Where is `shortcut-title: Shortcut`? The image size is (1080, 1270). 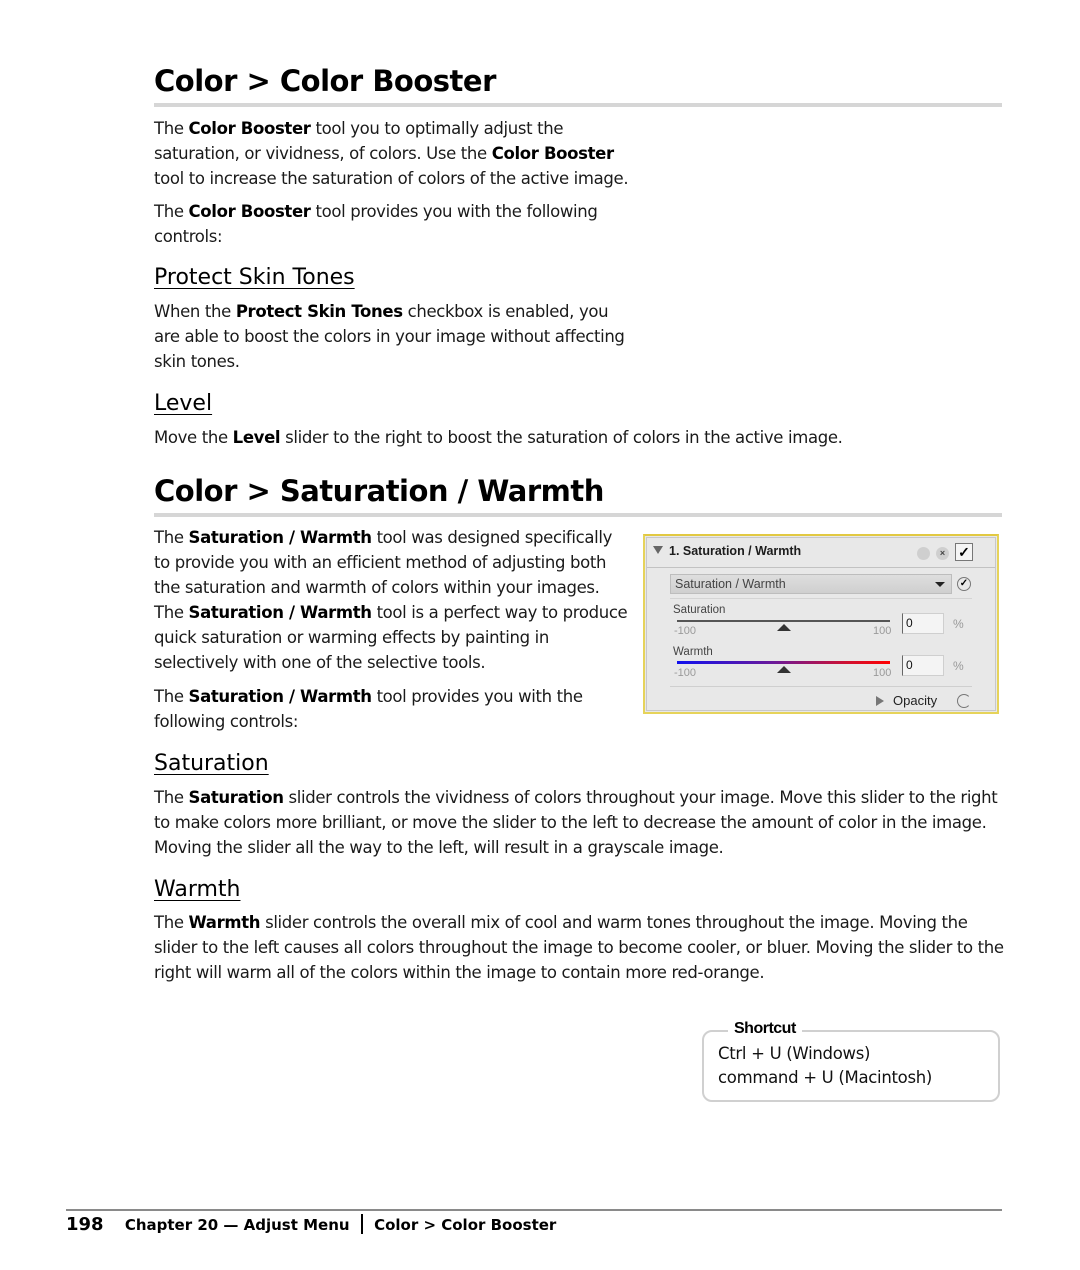
shortcut-title: Shortcut is located at coordinates (765, 1029).